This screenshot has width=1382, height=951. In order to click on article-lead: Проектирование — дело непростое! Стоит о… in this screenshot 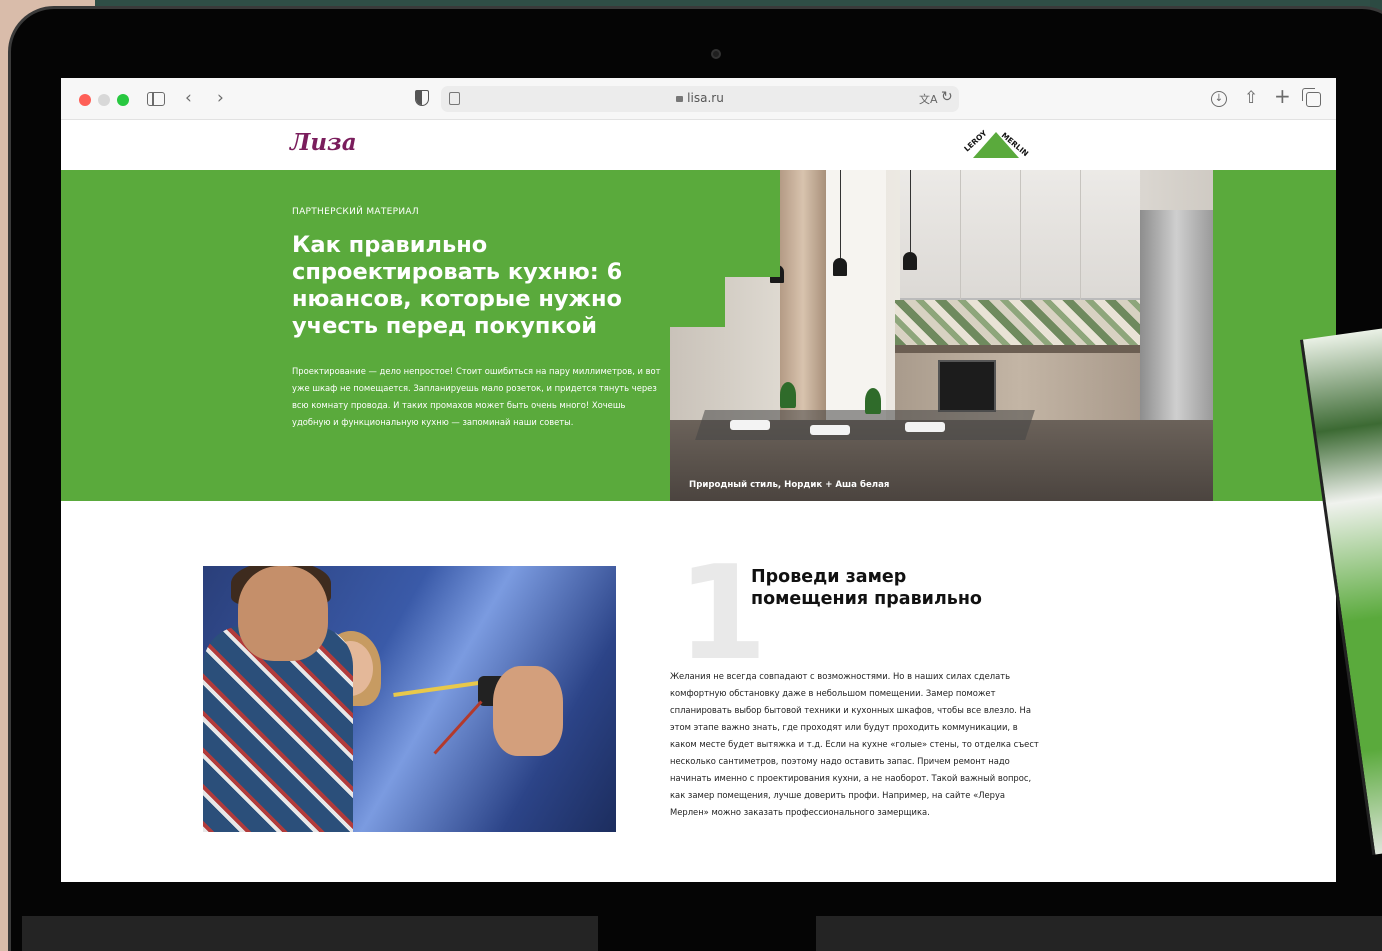, I will do `click(476, 396)`.